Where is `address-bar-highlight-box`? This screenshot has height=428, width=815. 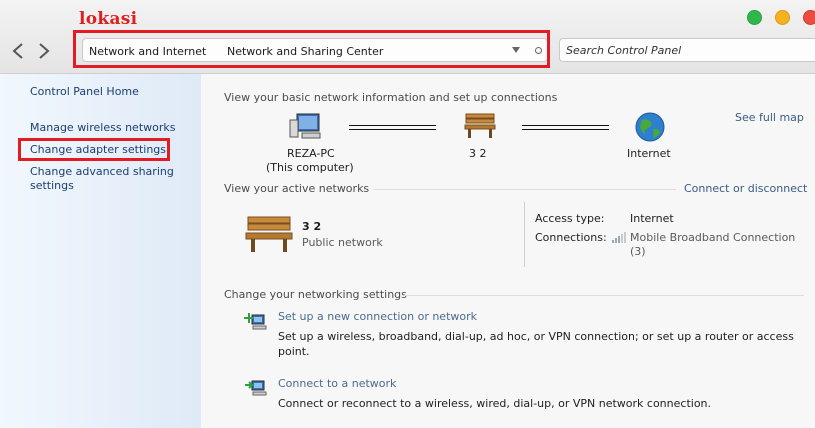 address-bar-highlight-box is located at coordinates (311, 49).